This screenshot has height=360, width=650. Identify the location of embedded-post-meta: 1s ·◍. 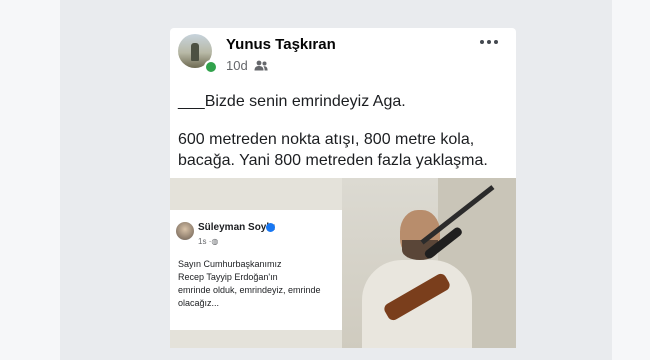
(208, 241).